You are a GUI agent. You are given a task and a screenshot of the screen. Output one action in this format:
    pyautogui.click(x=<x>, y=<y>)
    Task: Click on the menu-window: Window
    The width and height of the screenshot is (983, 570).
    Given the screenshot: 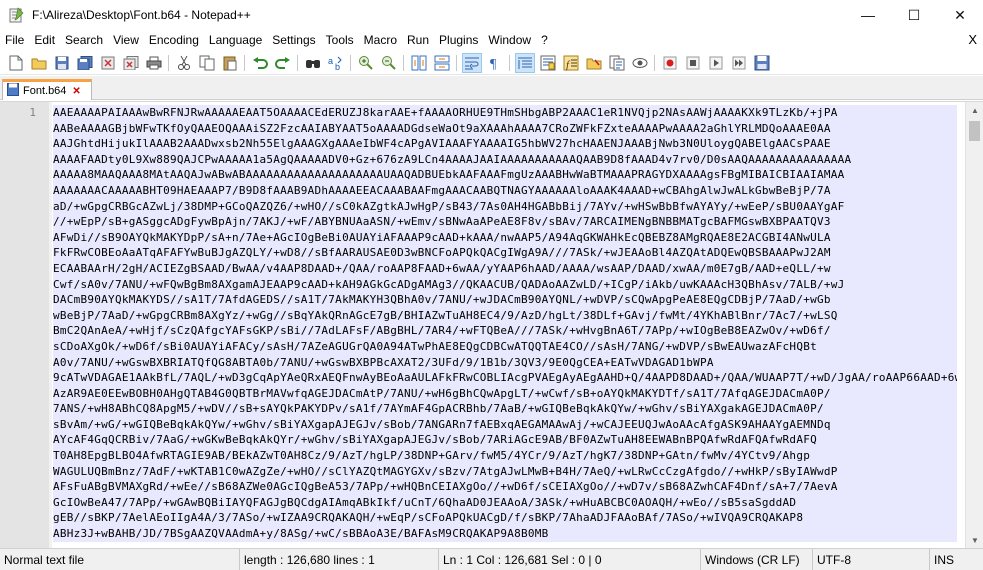 What is the action you would take?
    pyautogui.click(x=509, y=40)
    